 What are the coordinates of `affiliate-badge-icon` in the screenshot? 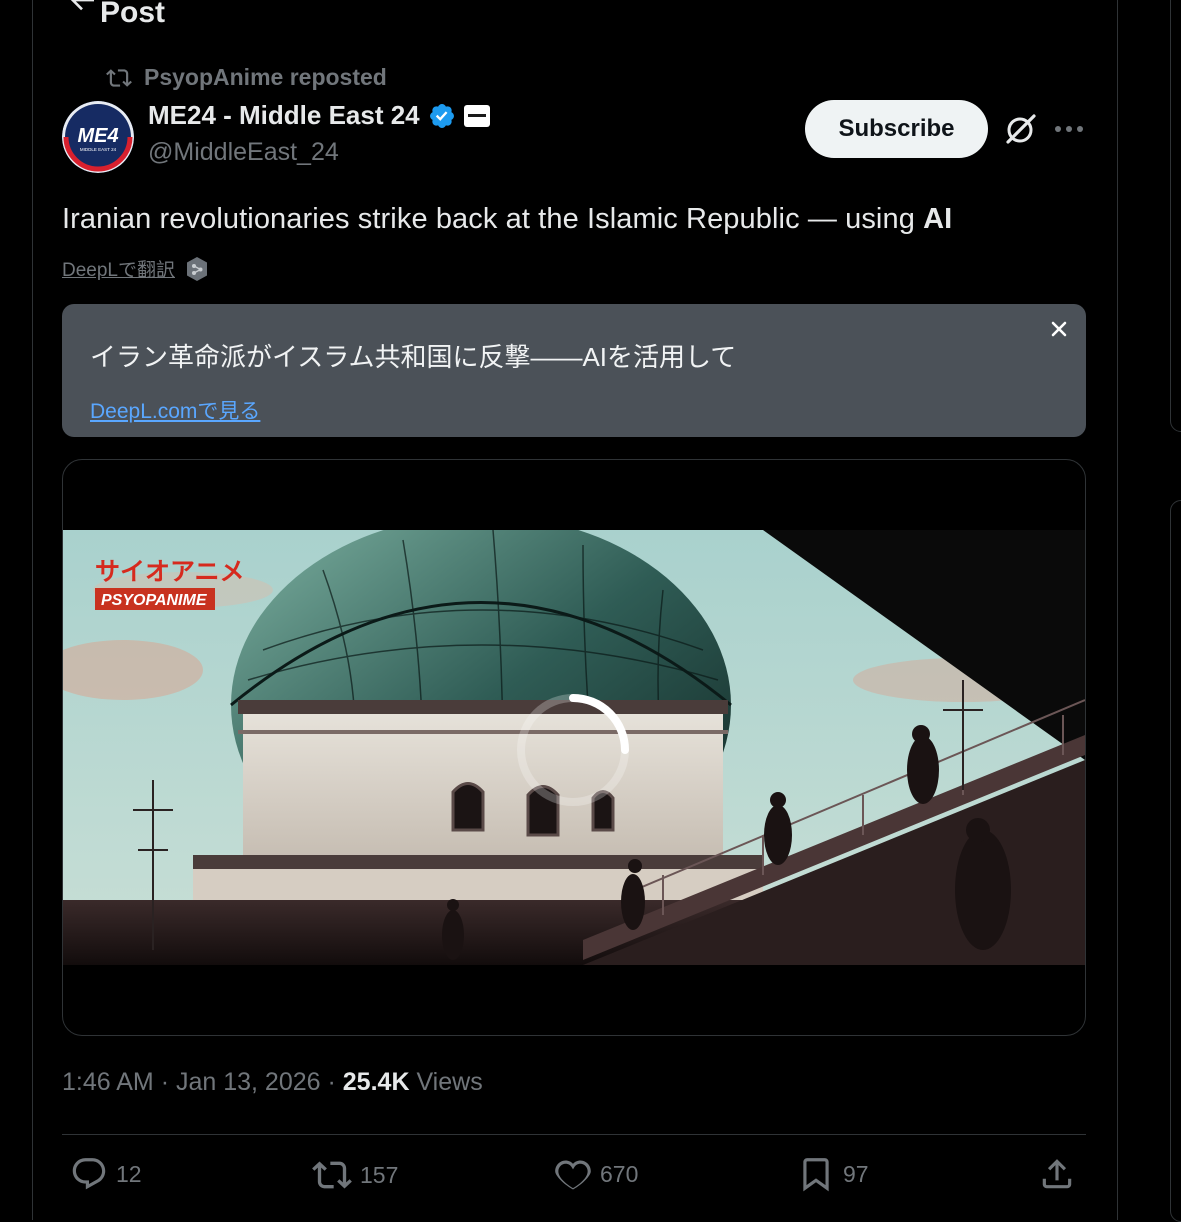 It's located at (476, 115).